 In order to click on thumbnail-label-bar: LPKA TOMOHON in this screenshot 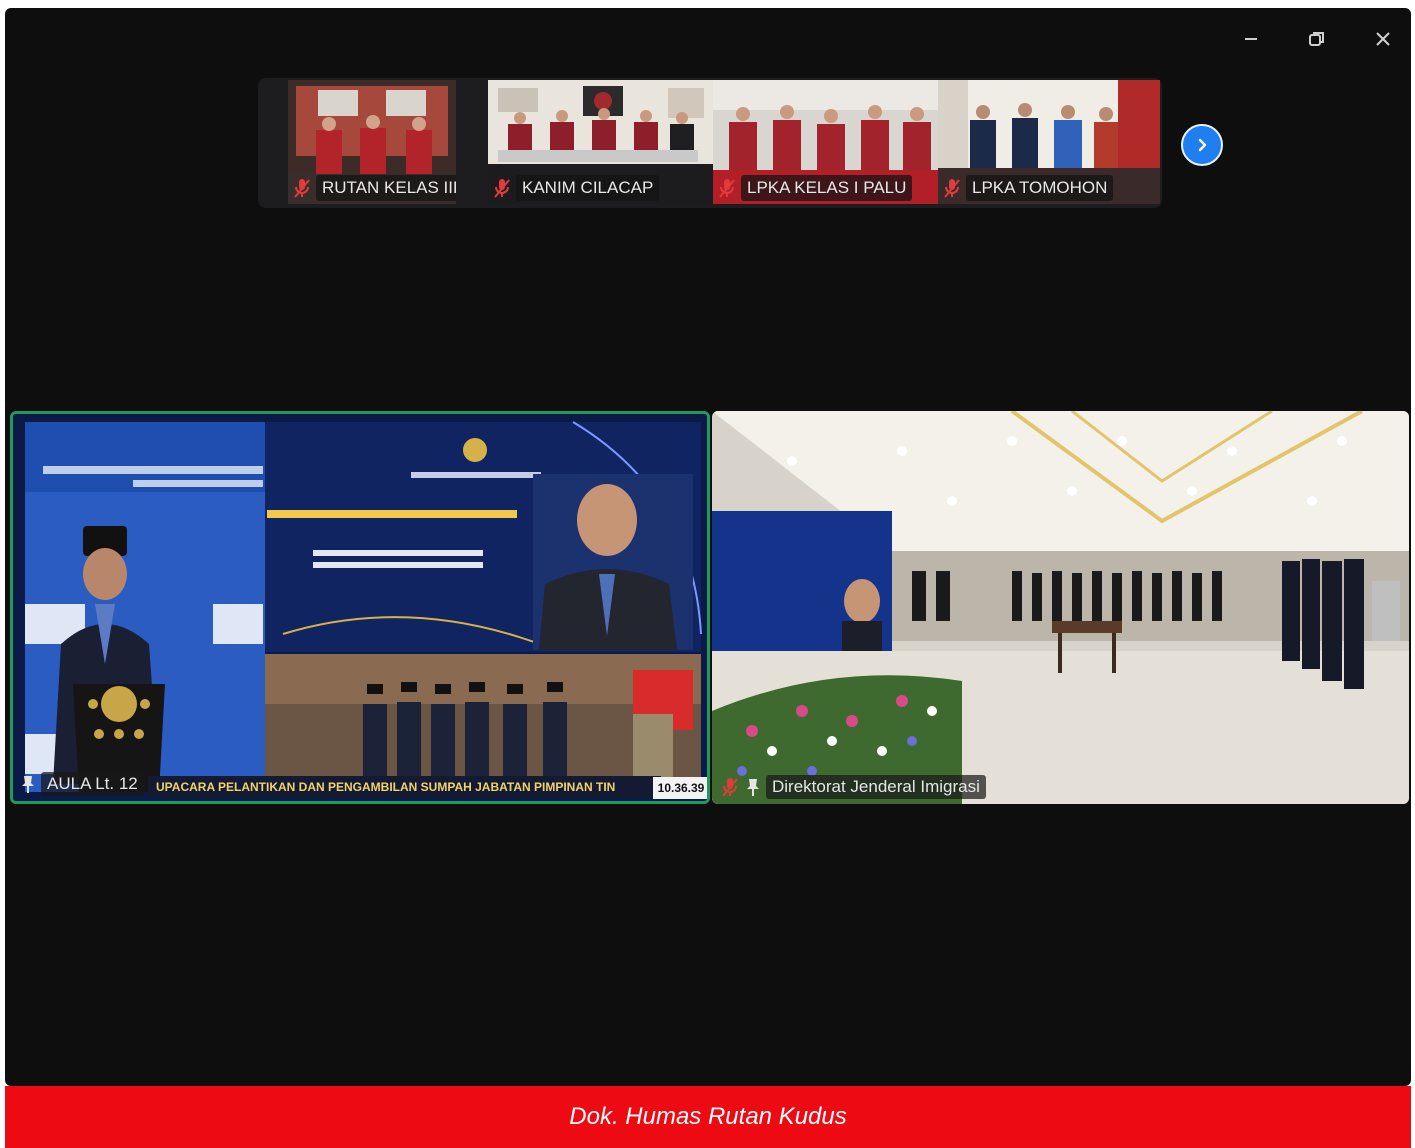, I will do `click(1049, 188)`.